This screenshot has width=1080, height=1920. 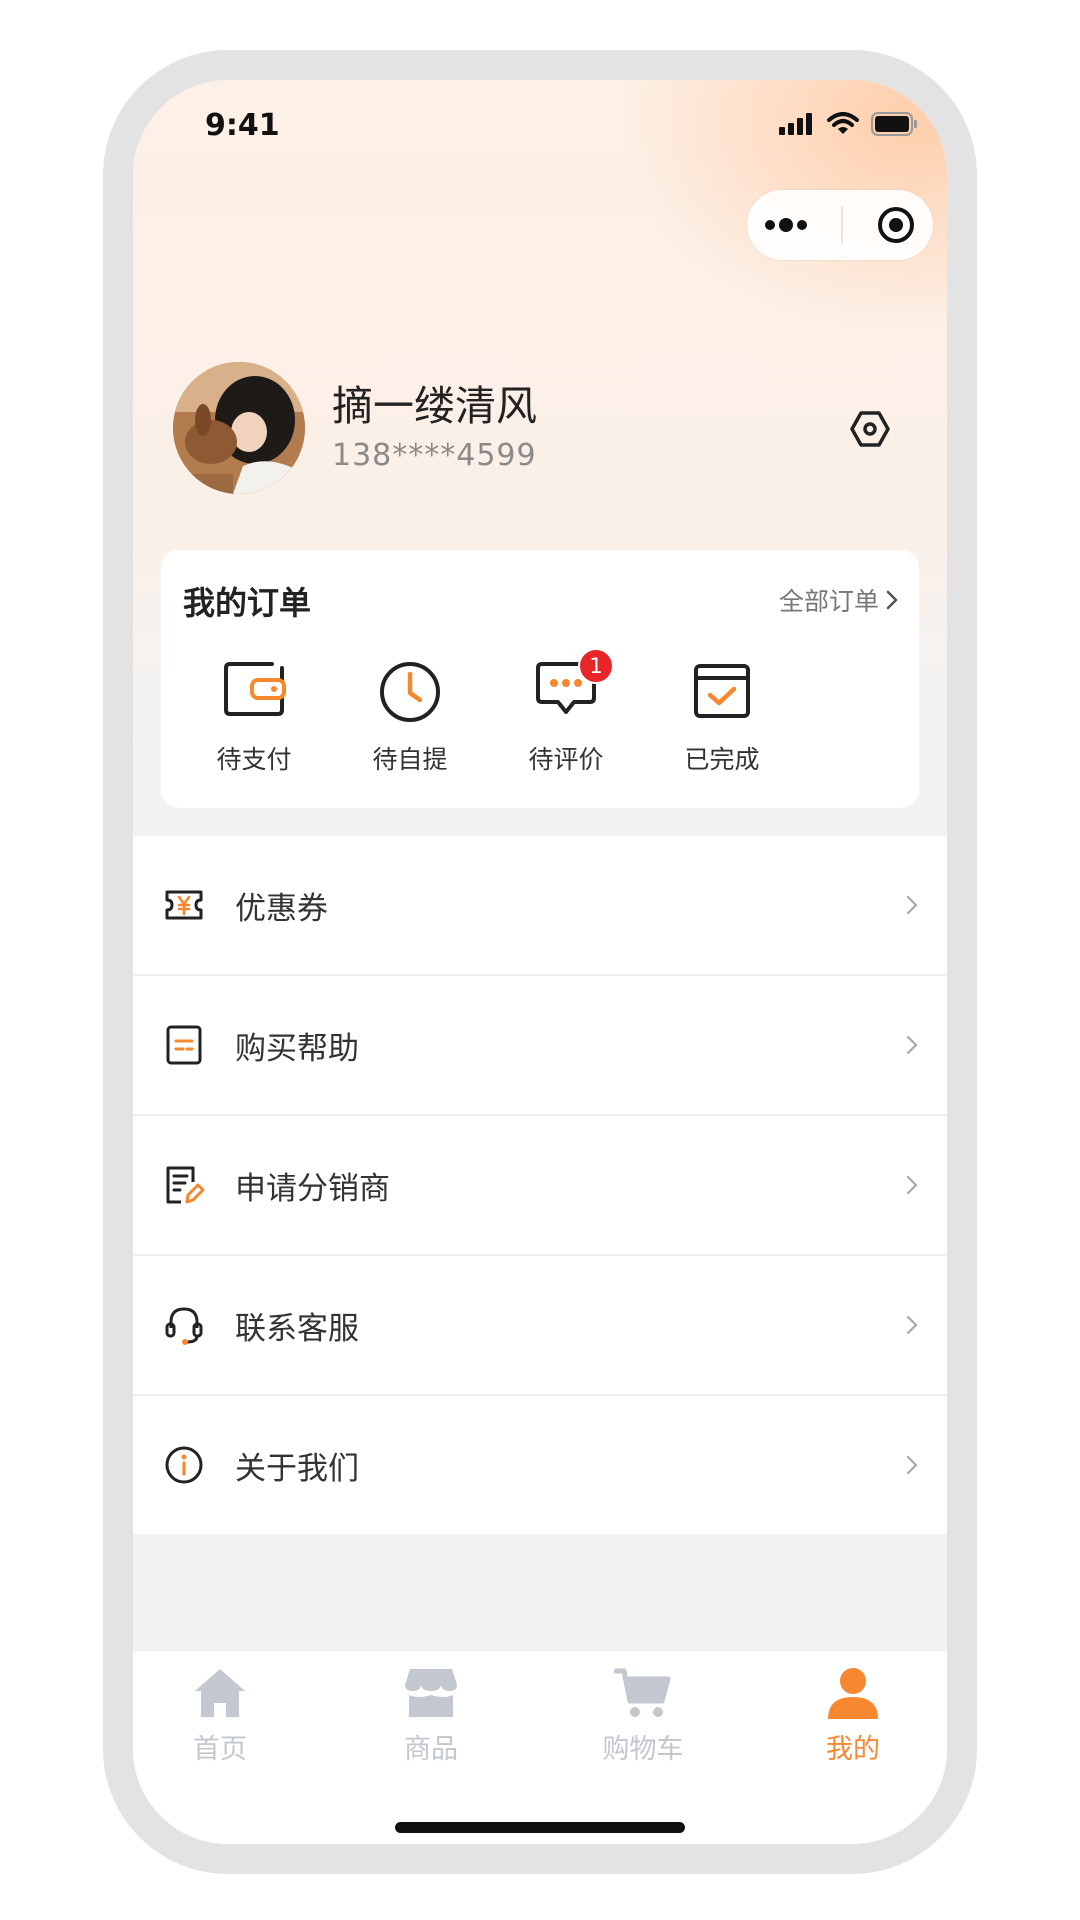 I want to click on orders-title: 我的订单, so click(x=247, y=603).